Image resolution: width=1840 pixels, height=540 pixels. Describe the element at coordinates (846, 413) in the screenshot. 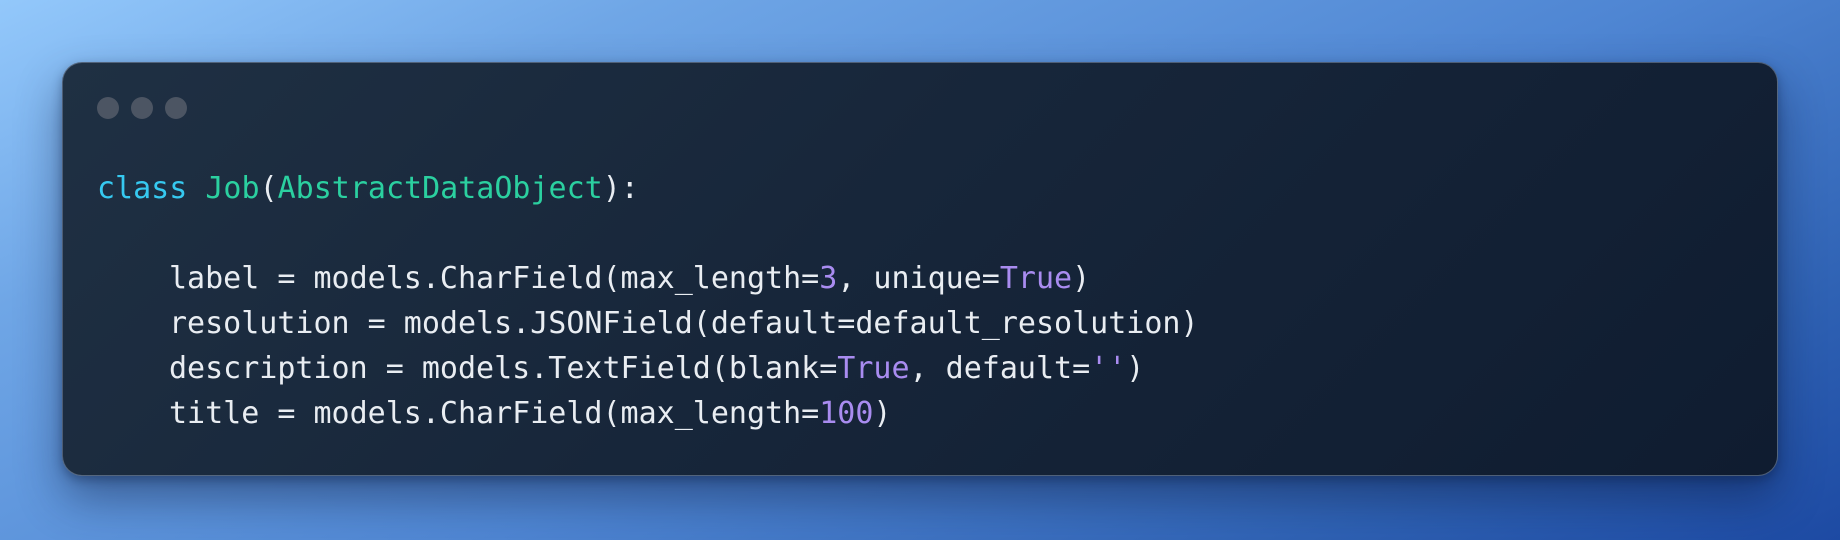

I see `title-max-length-value: 100` at that location.